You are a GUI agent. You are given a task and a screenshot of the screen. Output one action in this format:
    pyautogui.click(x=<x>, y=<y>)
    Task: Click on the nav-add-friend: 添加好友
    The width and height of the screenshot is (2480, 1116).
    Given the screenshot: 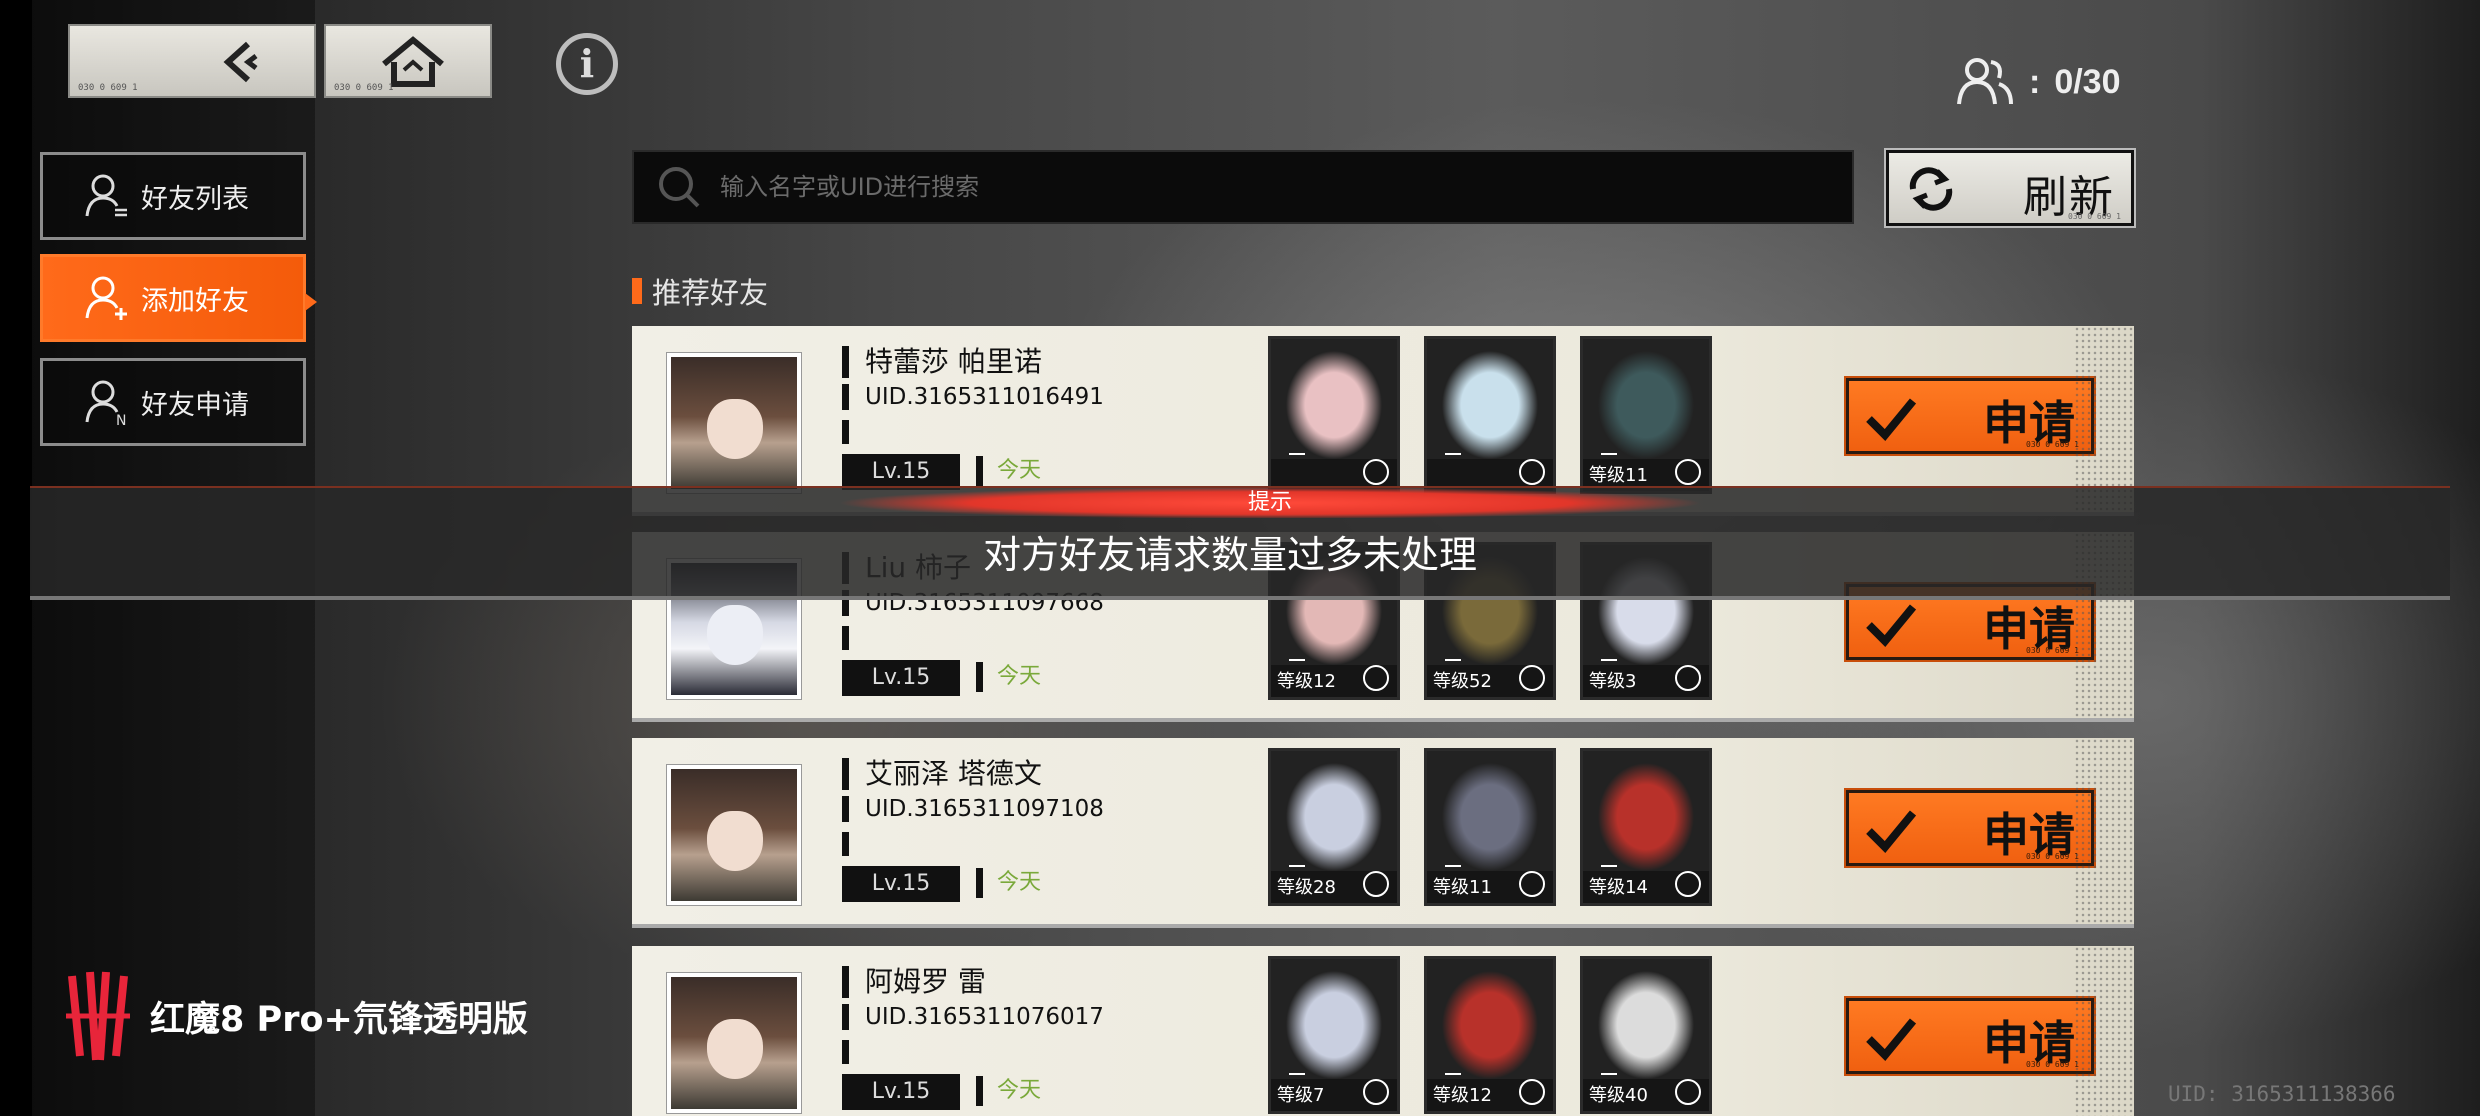 What is the action you would take?
    pyautogui.click(x=178, y=298)
    